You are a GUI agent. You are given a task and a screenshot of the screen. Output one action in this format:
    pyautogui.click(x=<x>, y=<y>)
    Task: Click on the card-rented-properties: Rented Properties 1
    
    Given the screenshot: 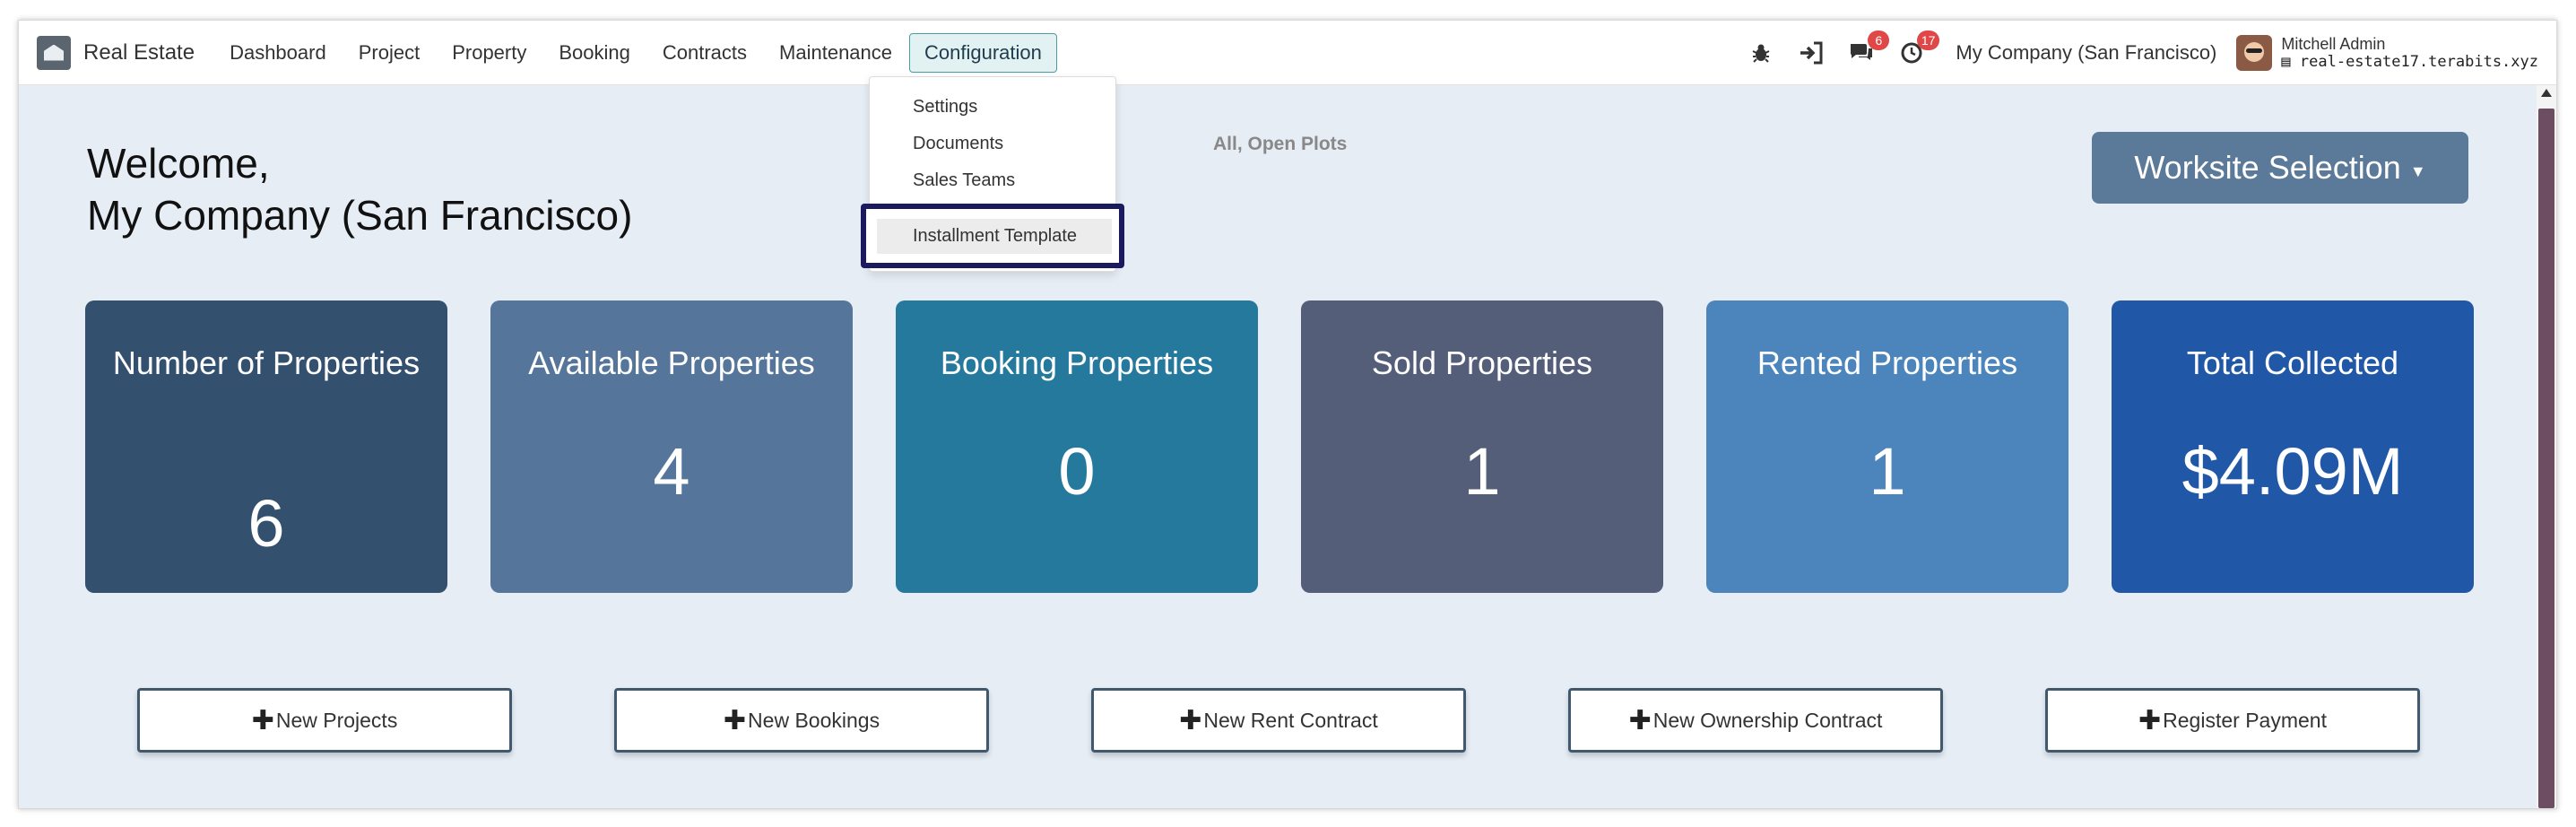 What is the action you would take?
    pyautogui.click(x=1887, y=447)
    